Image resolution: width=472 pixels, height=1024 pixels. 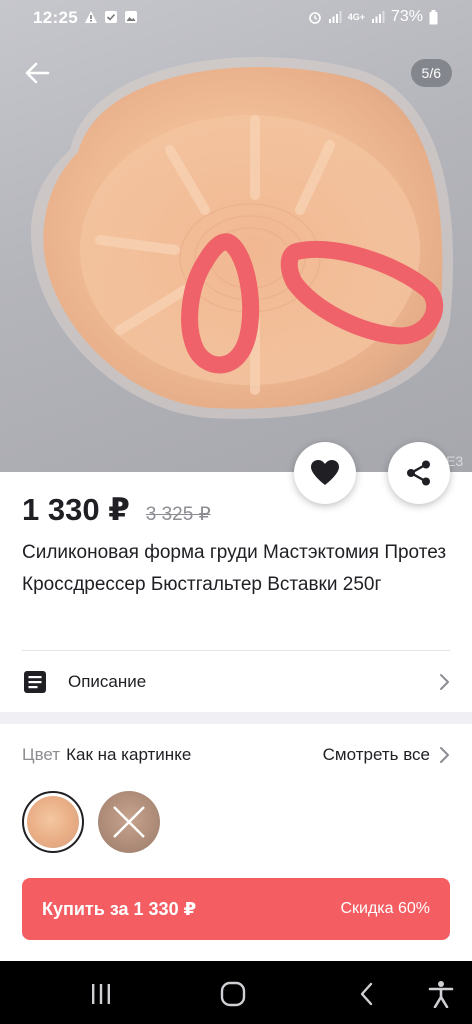 I want to click on buy-button-label: Купить за 1 330 ₽, so click(x=119, y=908).